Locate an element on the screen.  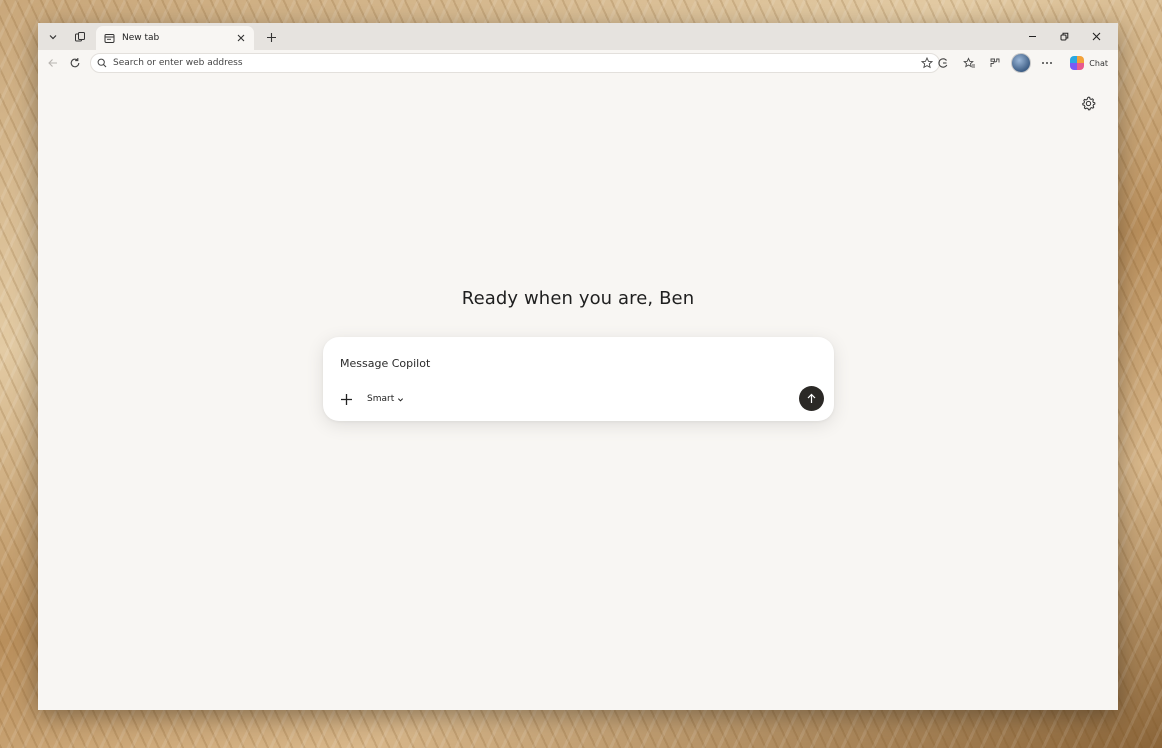
back-button is located at coordinates (53, 63).